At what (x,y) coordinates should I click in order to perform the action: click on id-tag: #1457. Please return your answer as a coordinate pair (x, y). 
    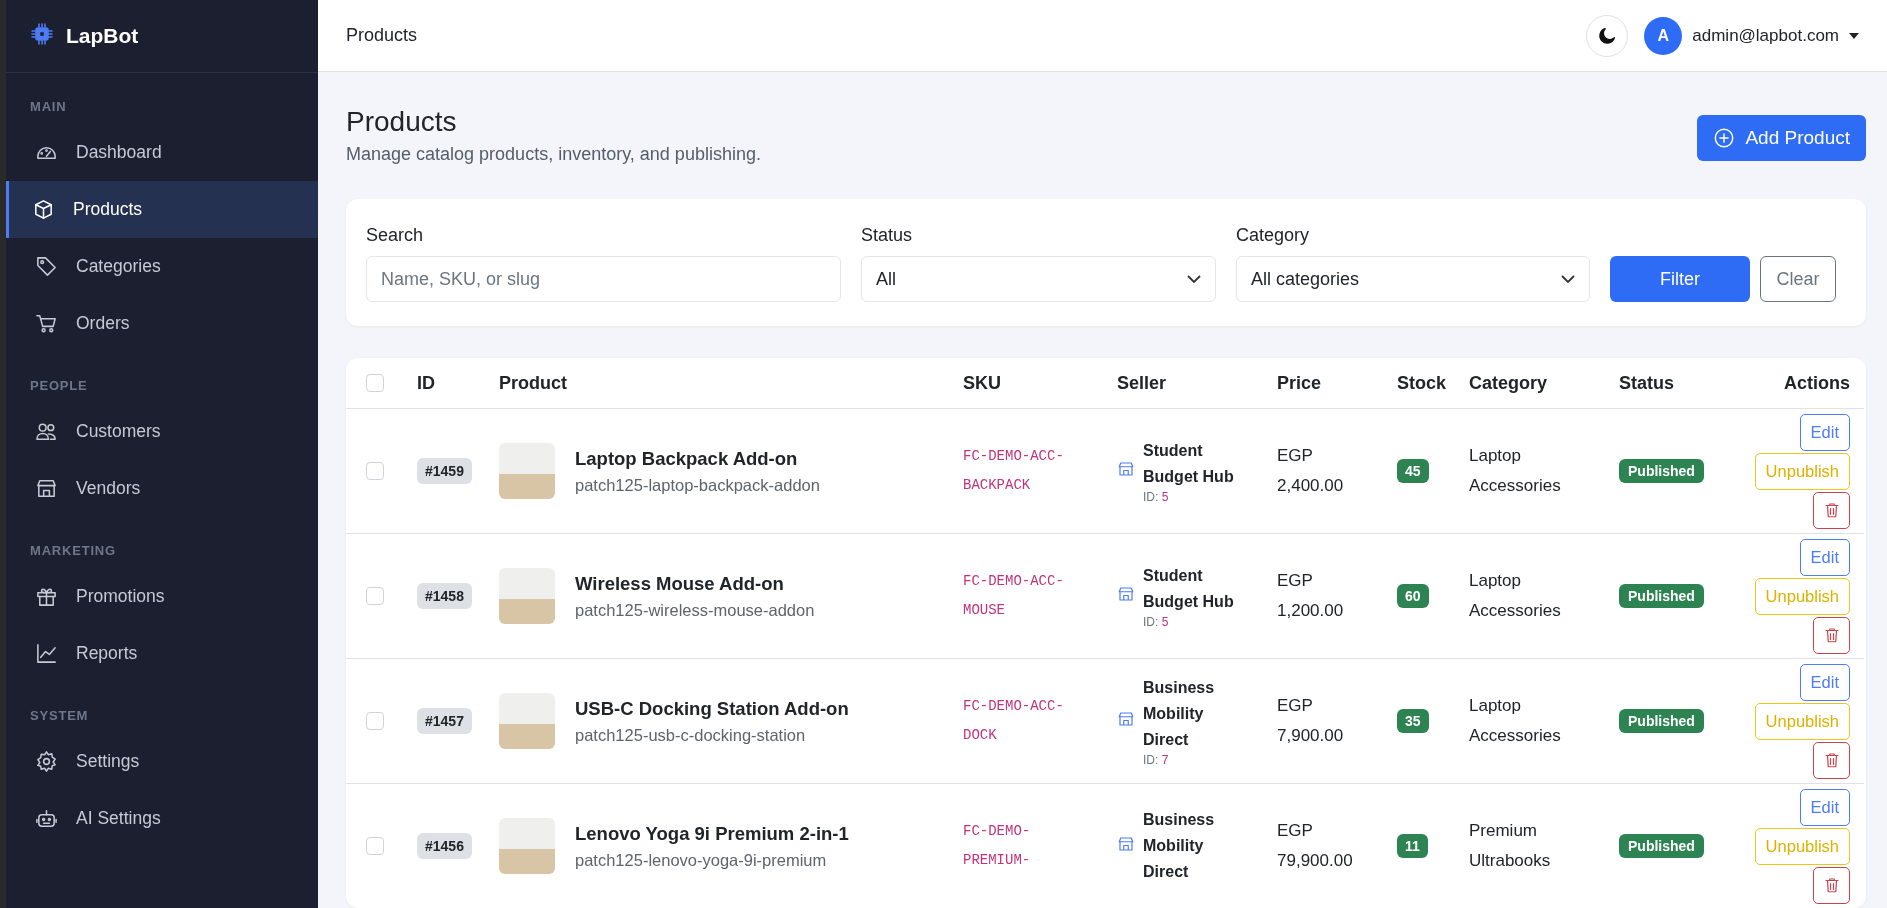
    Looking at the image, I should click on (444, 721).